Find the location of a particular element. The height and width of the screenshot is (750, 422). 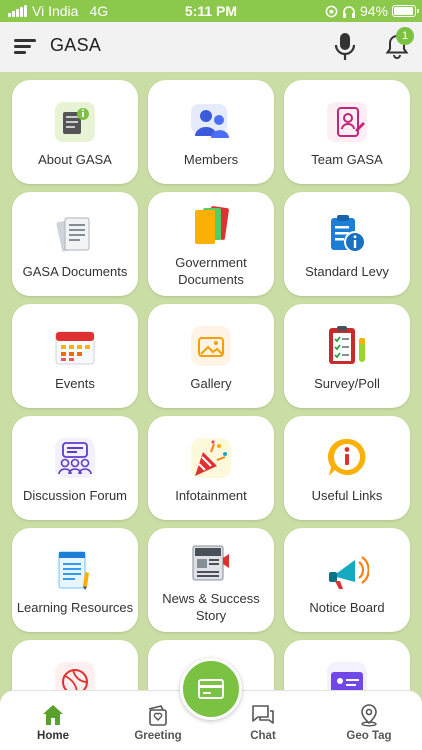

chat-icon is located at coordinates (263, 714).